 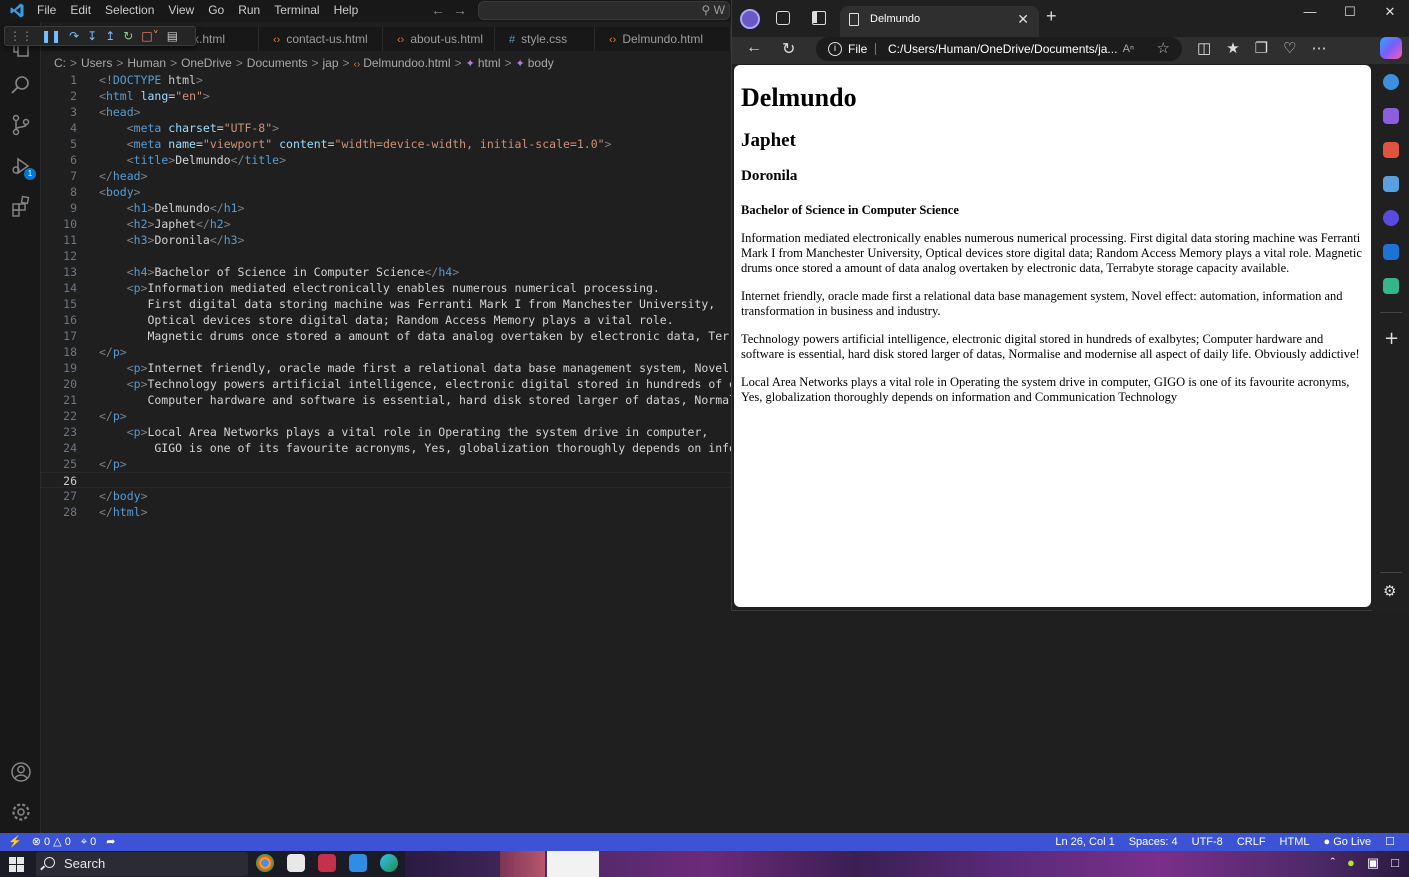 What do you see at coordinates (1389, 12) in the screenshot?
I see `close-window-icon: ✕` at bounding box center [1389, 12].